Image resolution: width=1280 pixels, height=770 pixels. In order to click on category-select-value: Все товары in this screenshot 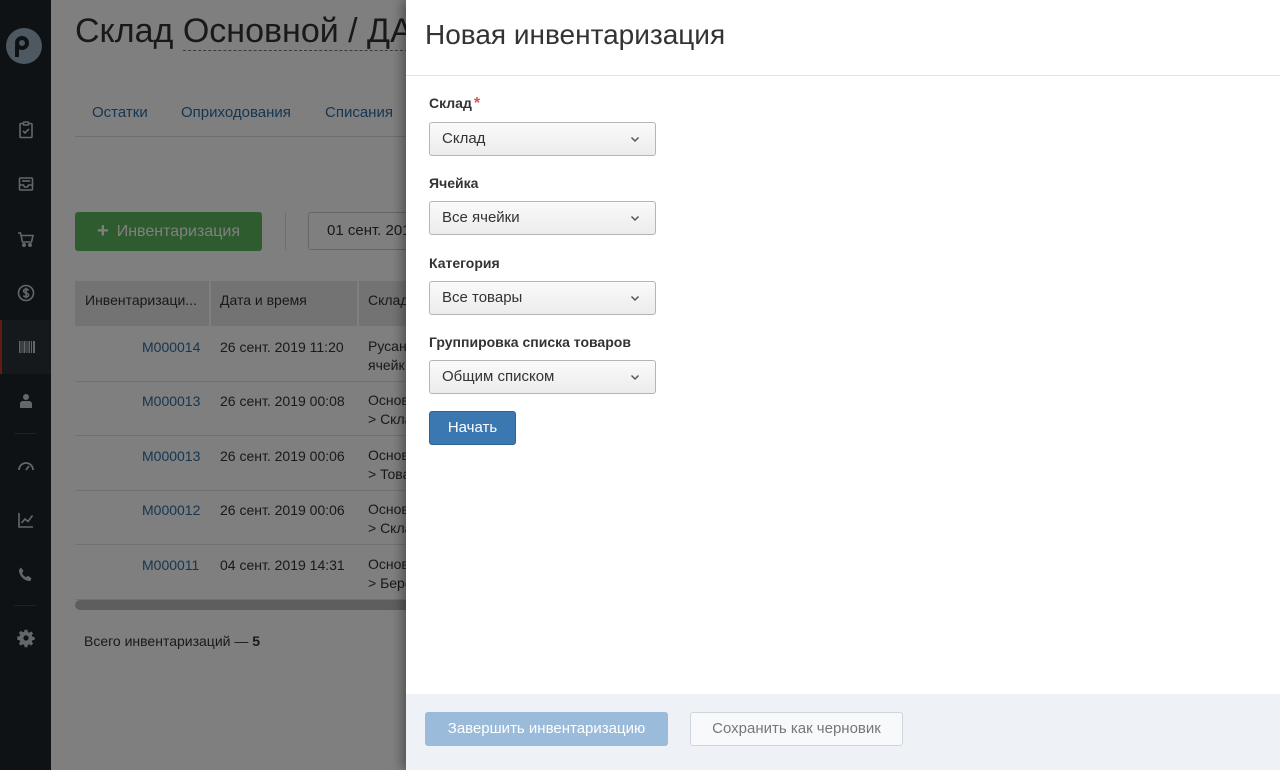, I will do `click(482, 297)`.